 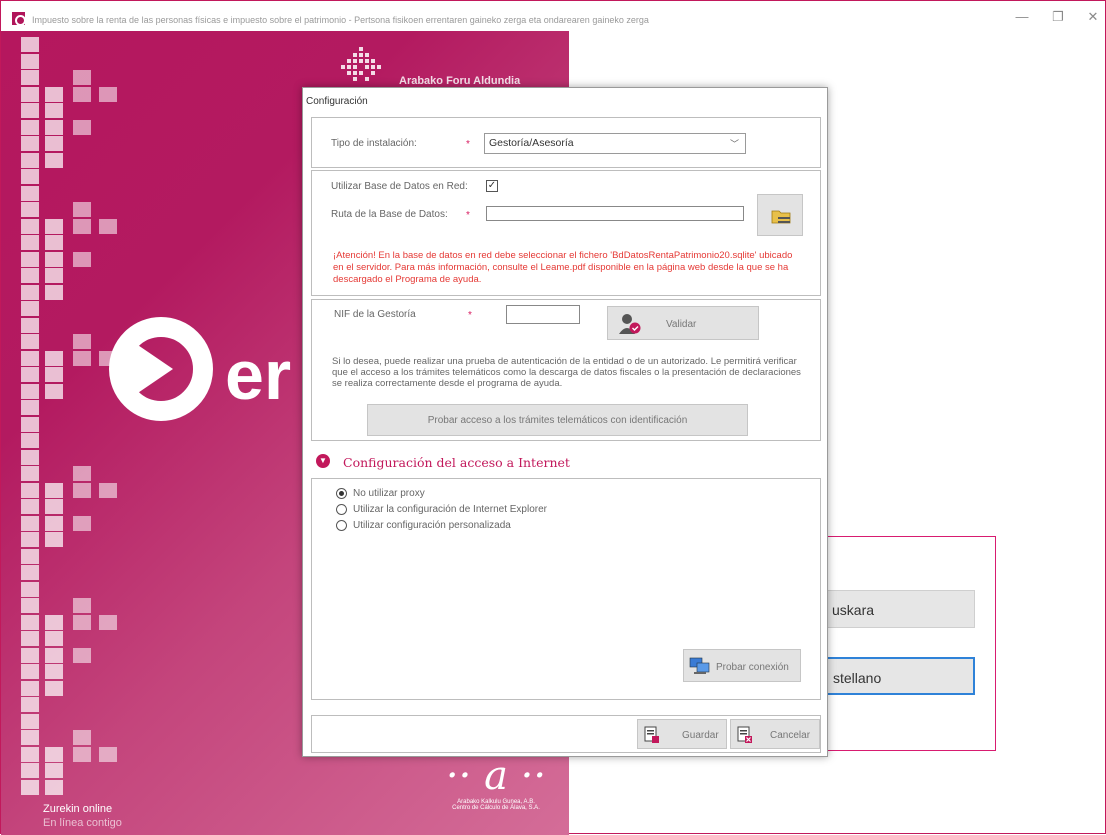 What do you see at coordinates (630, 324) in the screenshot?
I see `user-check-icon` at bounding box center [630, 324].